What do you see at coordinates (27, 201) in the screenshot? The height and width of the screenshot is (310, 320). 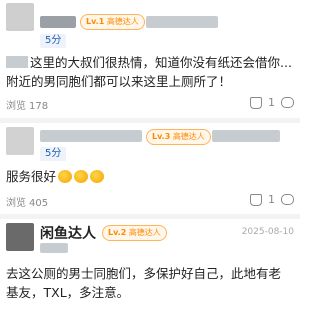 I see `view-count: 浏览 405` at bounding box center [27, 201].